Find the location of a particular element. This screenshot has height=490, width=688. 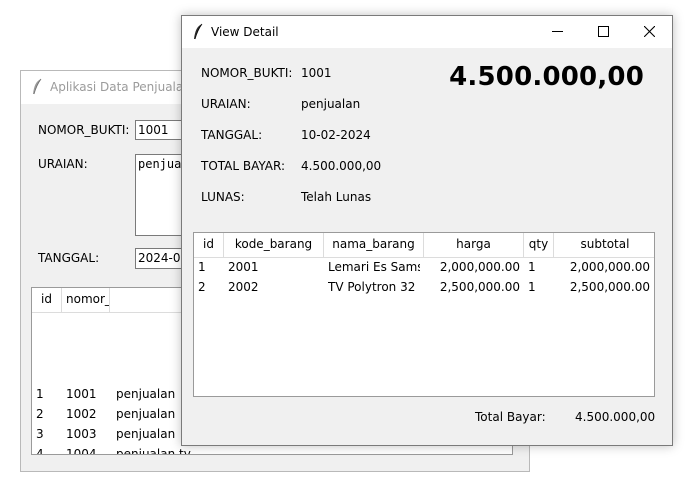

column-header-qty: qty is located at coordinates (539, 245).